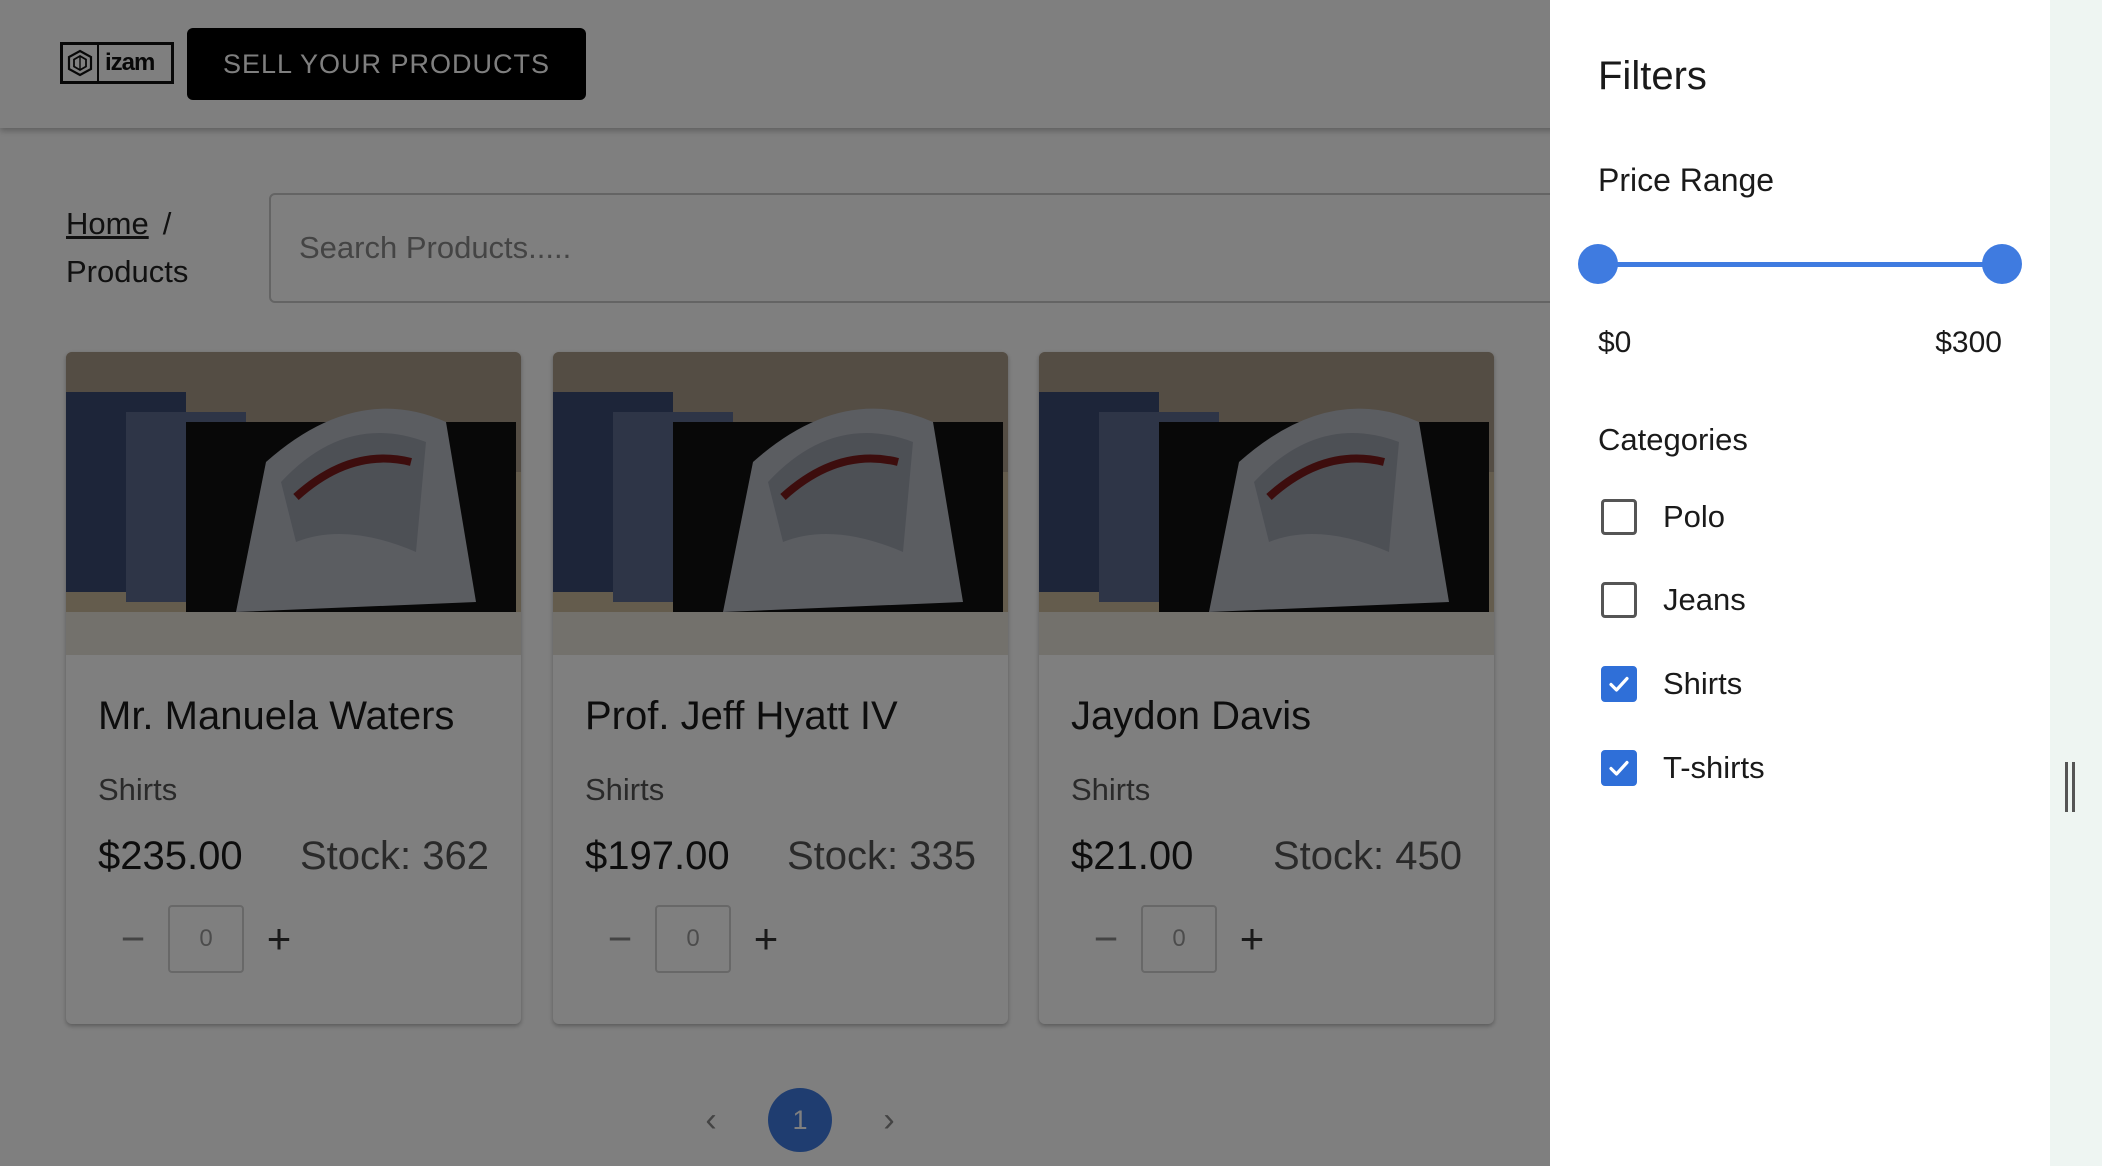 This screenshot has height=1166, width=2102. I want to click on category-option-shirts: Shirts, so click(1670, 684).